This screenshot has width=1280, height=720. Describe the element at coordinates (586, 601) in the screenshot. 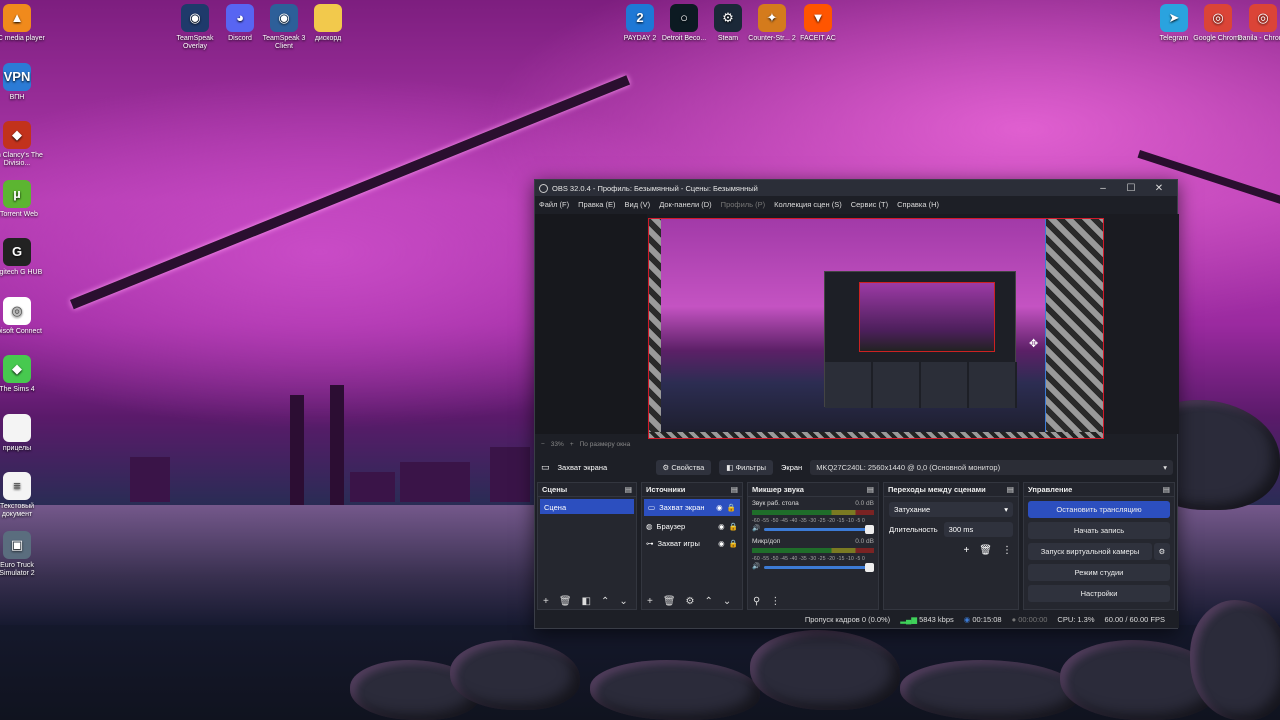

I see `scene-filter-icon: ◧` at that location.